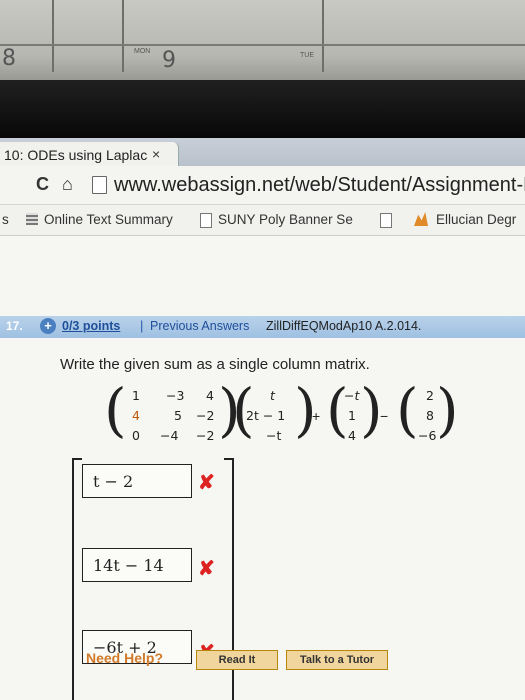 This screenshot has height=700, width=525. I want to click on points-link: 0/3 points, so click(91, 326).